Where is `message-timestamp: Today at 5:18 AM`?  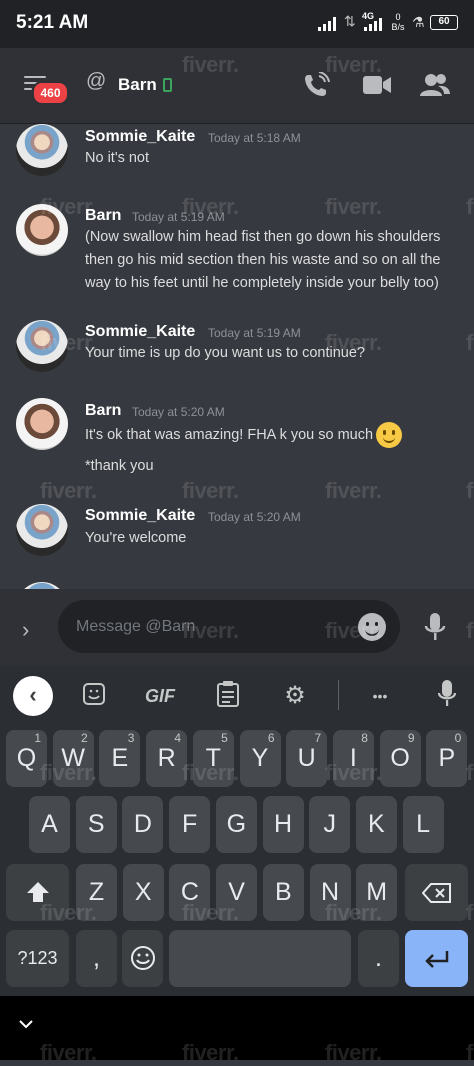 message-timestamp: Today at 5:18 AM is located at coordinates (254, 138).